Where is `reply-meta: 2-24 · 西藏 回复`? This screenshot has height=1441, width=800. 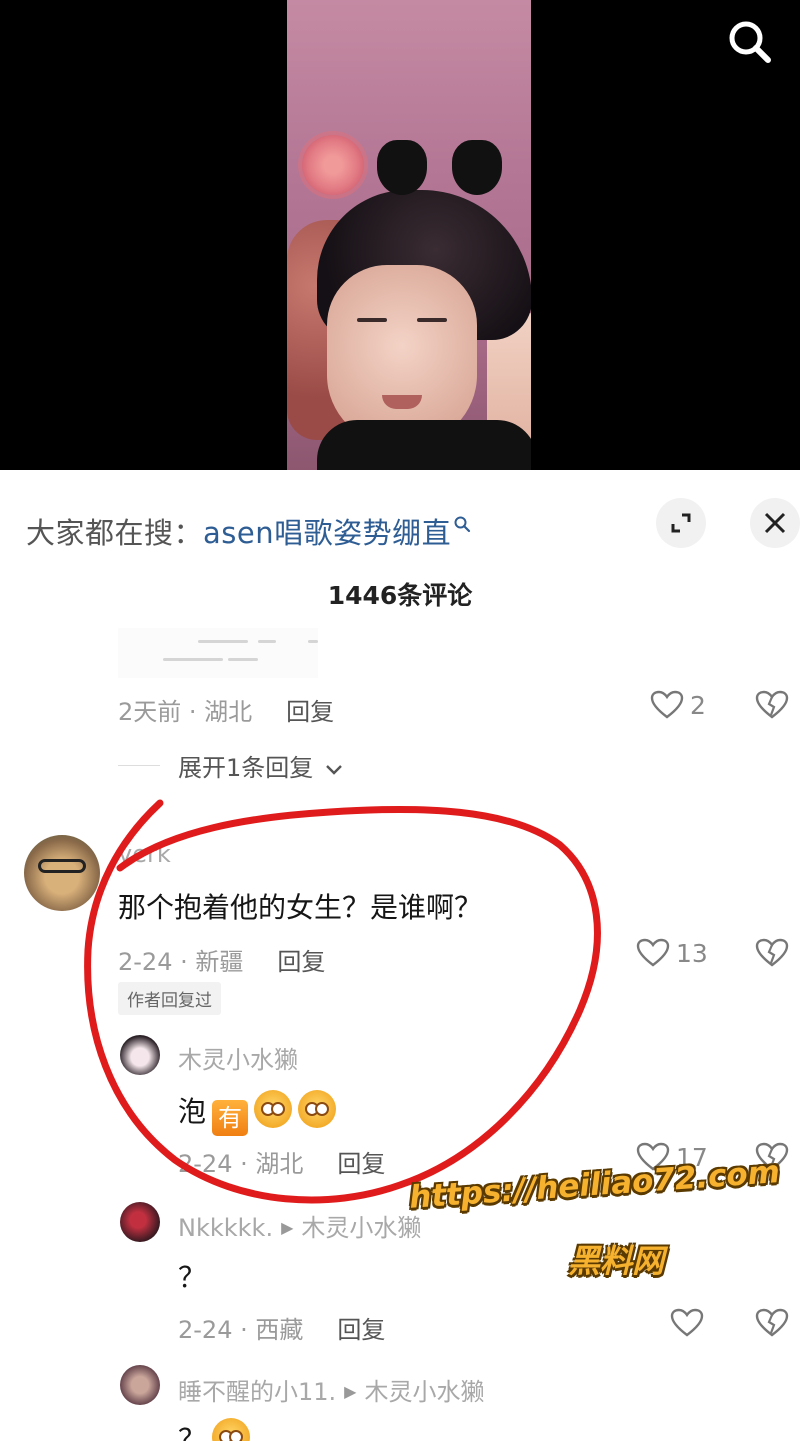 reply-meta: 2-24 · 西藏 回复 is located at coordinates (281, 1327).